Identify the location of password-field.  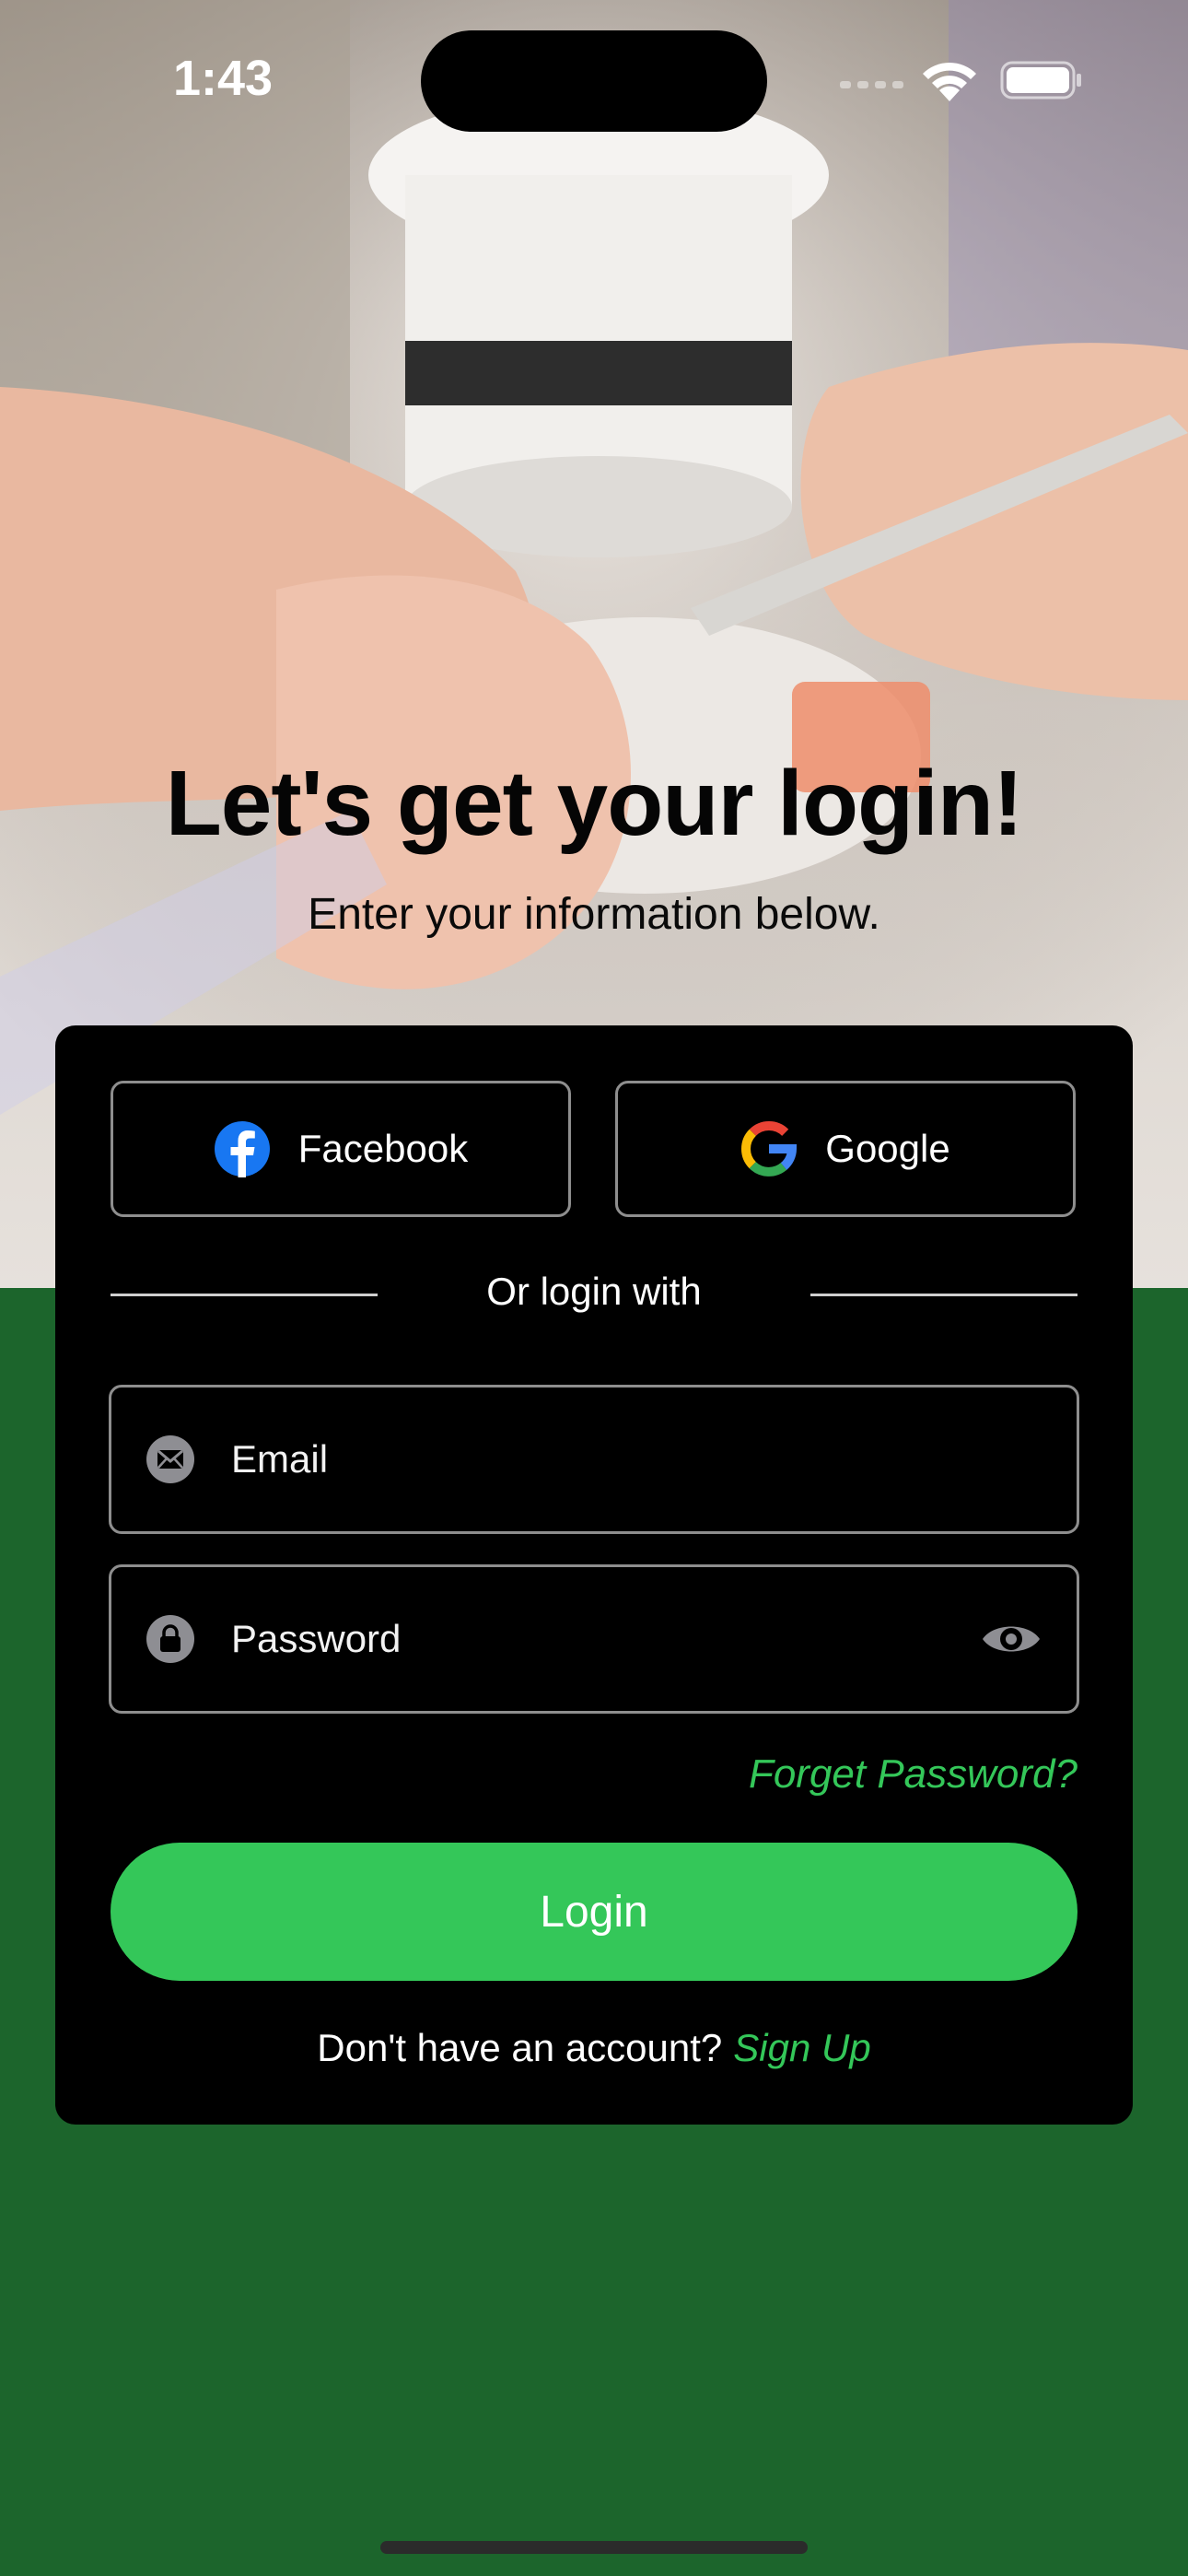
(594, 1639).